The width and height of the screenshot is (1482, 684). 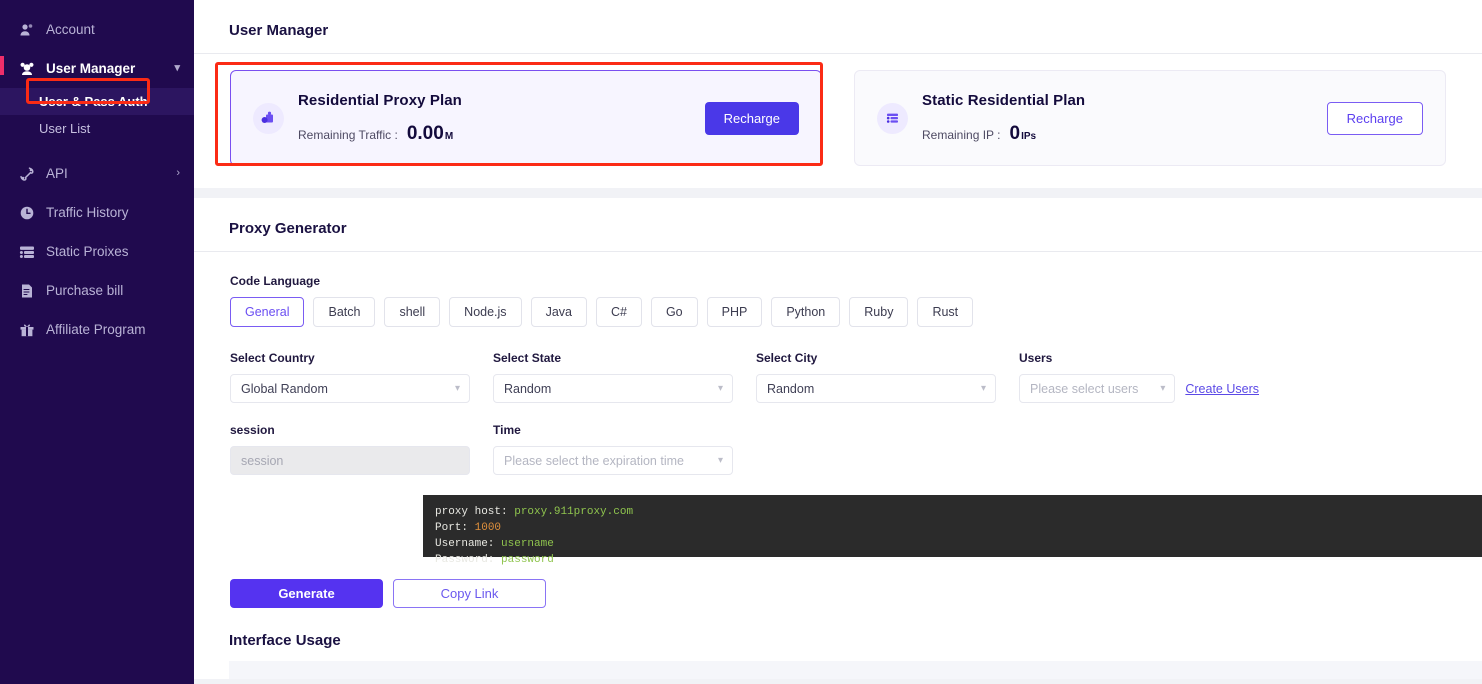 I want to click on code-password-value: password, so click(x=527, y=559).